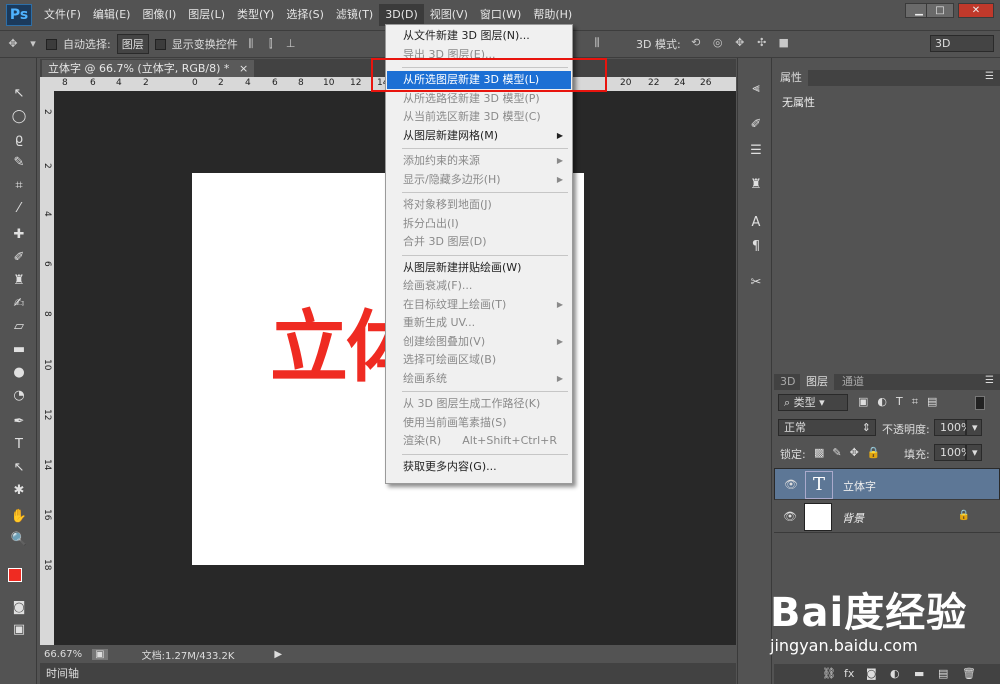  I want to click on trash-icon: 🗑, so click(969, 673).